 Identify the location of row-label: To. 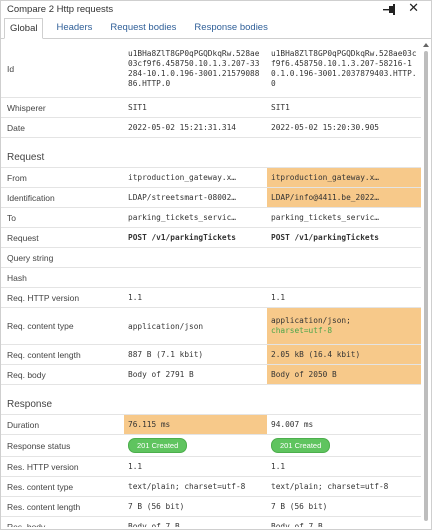
(11, 217).